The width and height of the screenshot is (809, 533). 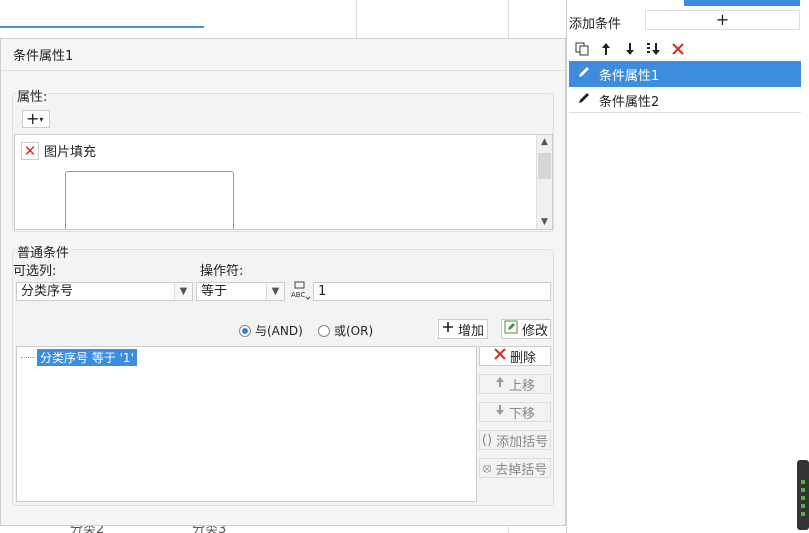 I want to click on image-preview, so click(x=149, y=200).